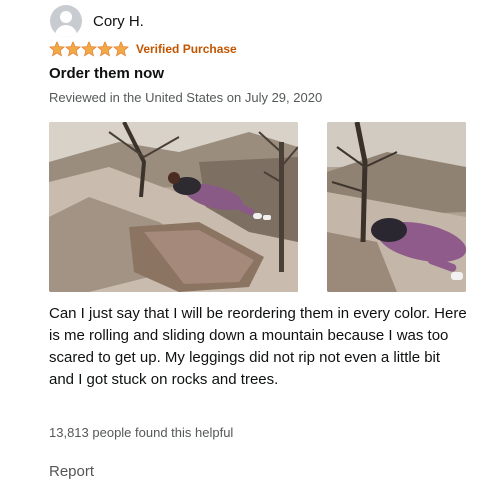 Image resolution: width=500 pixels, height=482 pixels. What do you see at coordinates (118, 21) in the screenshot?
I see `reviewer-name: Cory H.` at bounding box center [118, 21].